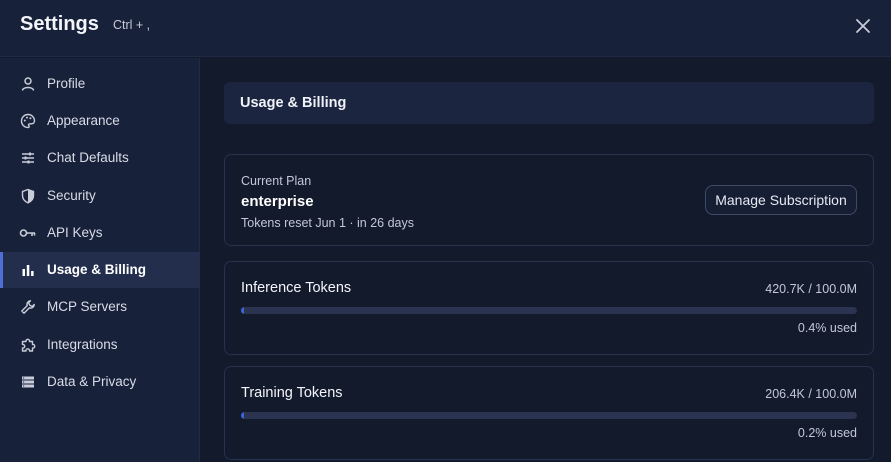 This screenshot has height=462, width=891. Describe the element at coordinates (28, 270) in the screenshot. I see `bar-chart-icon` at that location.